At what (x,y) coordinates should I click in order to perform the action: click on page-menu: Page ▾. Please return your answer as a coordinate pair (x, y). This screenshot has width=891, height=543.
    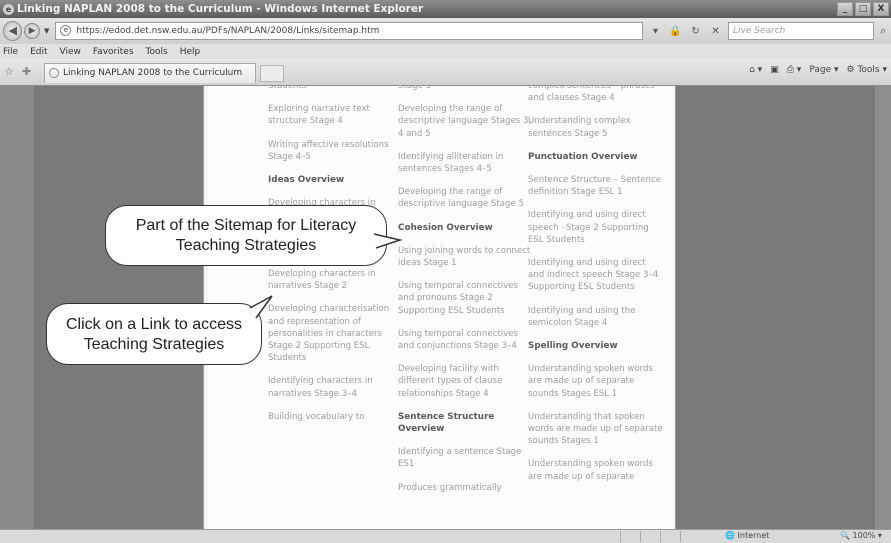
    Looking at the image, I should click on (823, 70).